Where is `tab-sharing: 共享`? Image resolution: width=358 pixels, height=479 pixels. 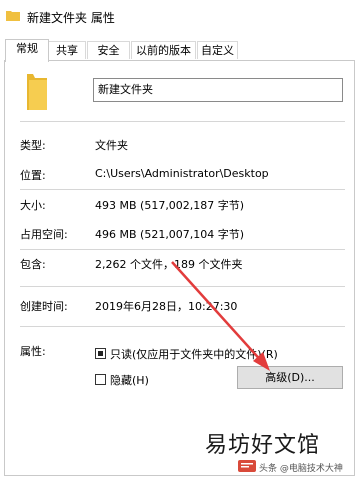 tab-sharing: 共享 is located at coordinates (67, 50).